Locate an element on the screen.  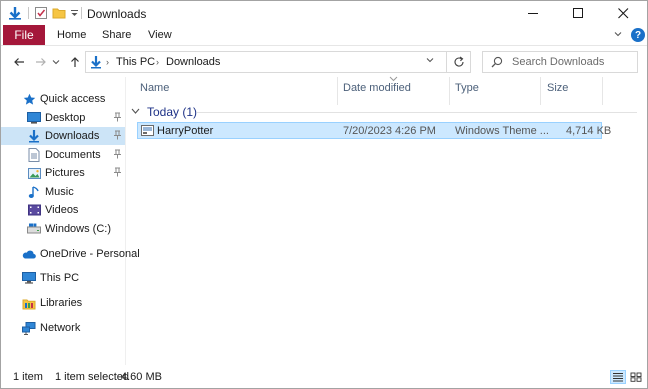
sidebar-item-quick-access: Quick access is located at coordinates (63, 99).